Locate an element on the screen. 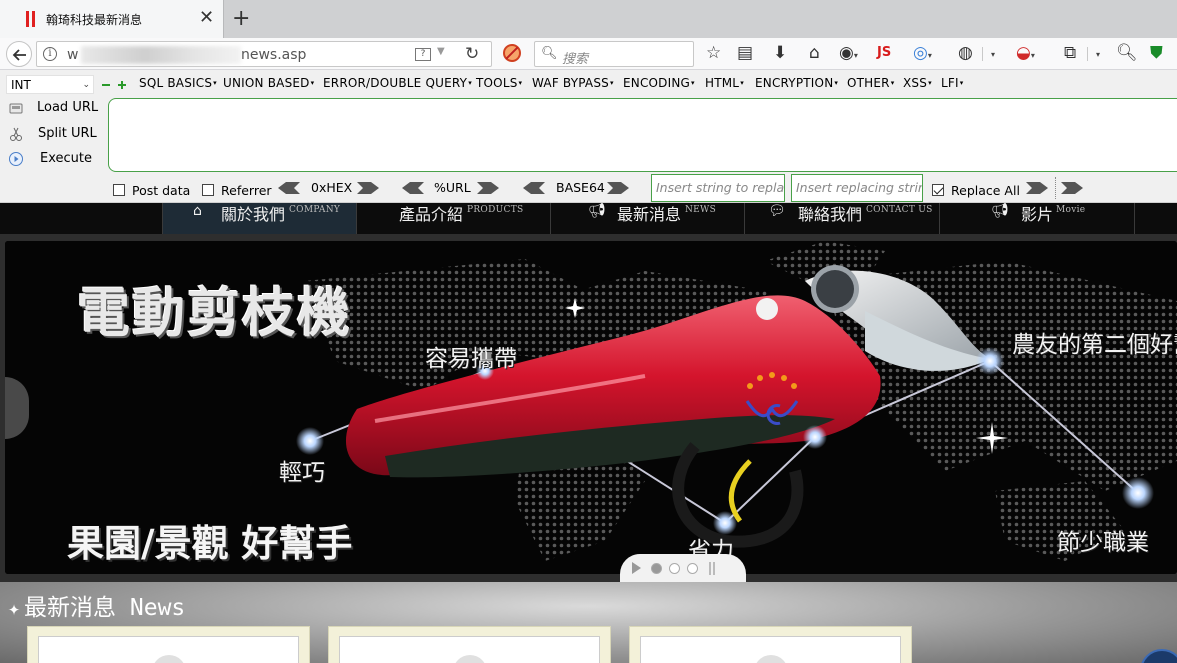  execute-icon is located at coordinates (16, 159).